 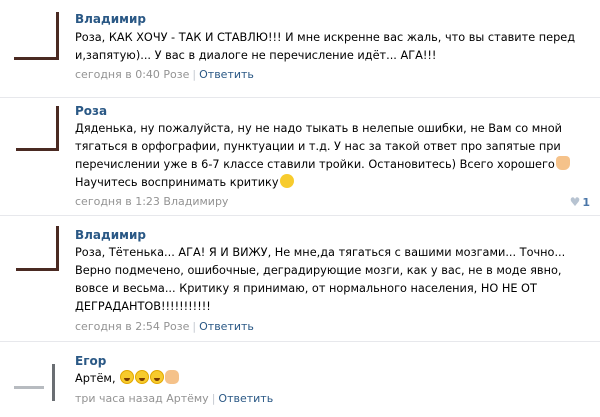 What do you see at coordinates (562, 163) in the screenshot?
I see `raised-hand-emoji-icon` at bounding box center [562, 163].